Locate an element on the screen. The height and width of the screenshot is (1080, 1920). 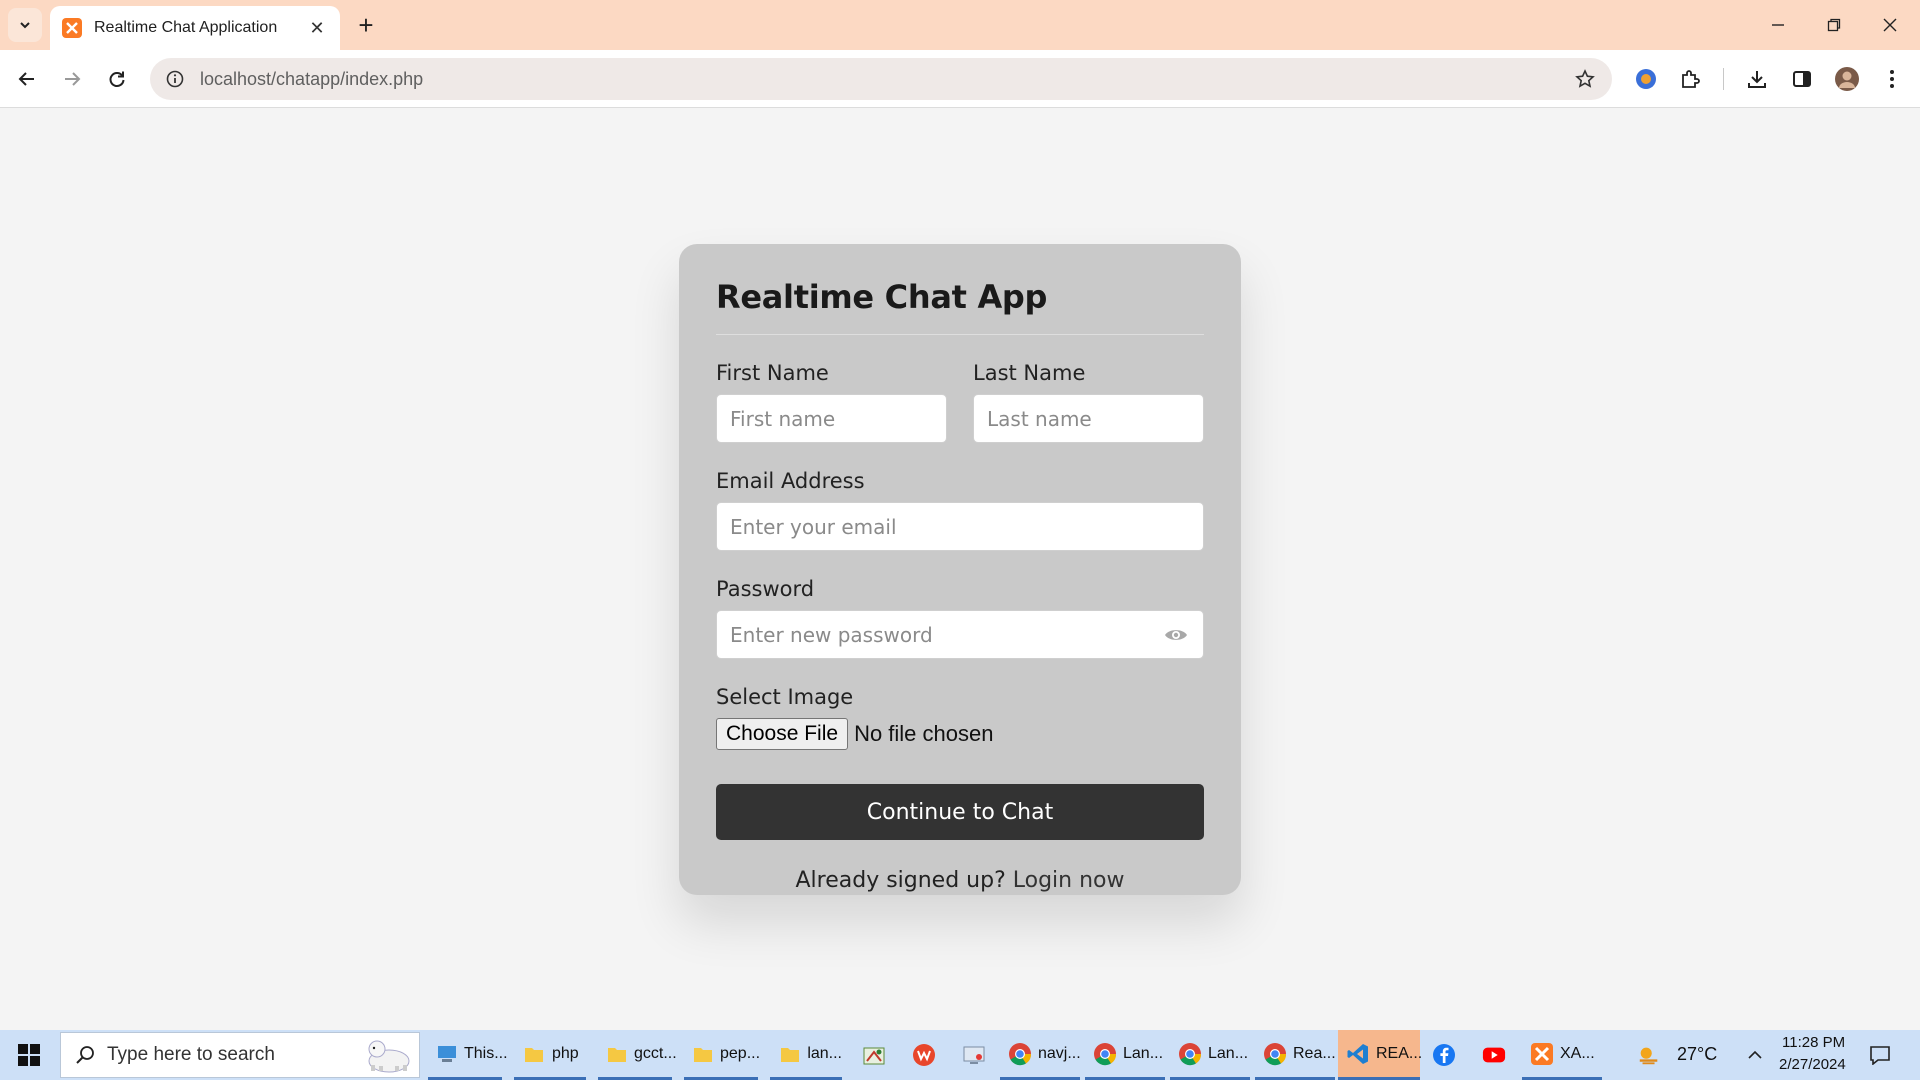
choose-file-button: Choose File is located at coordinates (782, 734).